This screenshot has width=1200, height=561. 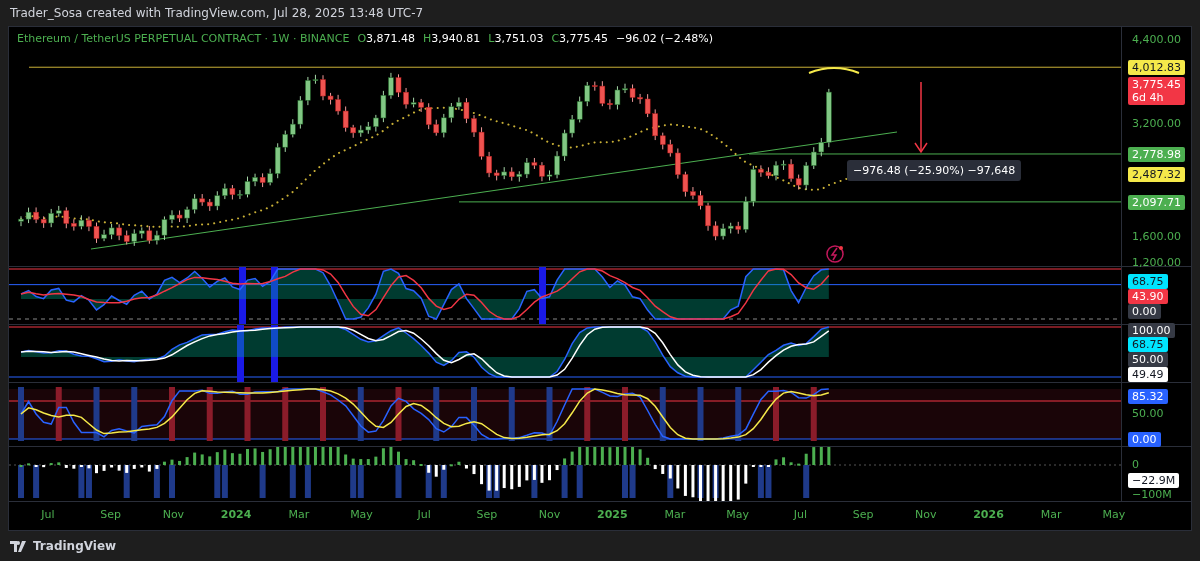 What do you see at coordinates (1135, 464) in the screenshot?
I see `axis-label: 0` at bounding box center [1135, 464].